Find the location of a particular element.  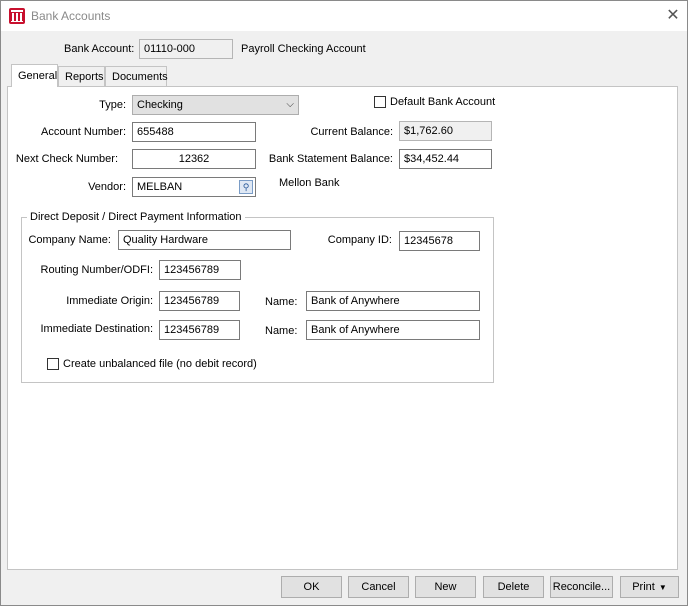

immediate-origin-label: Immediate Origin: is located at coordinates (109, 301).